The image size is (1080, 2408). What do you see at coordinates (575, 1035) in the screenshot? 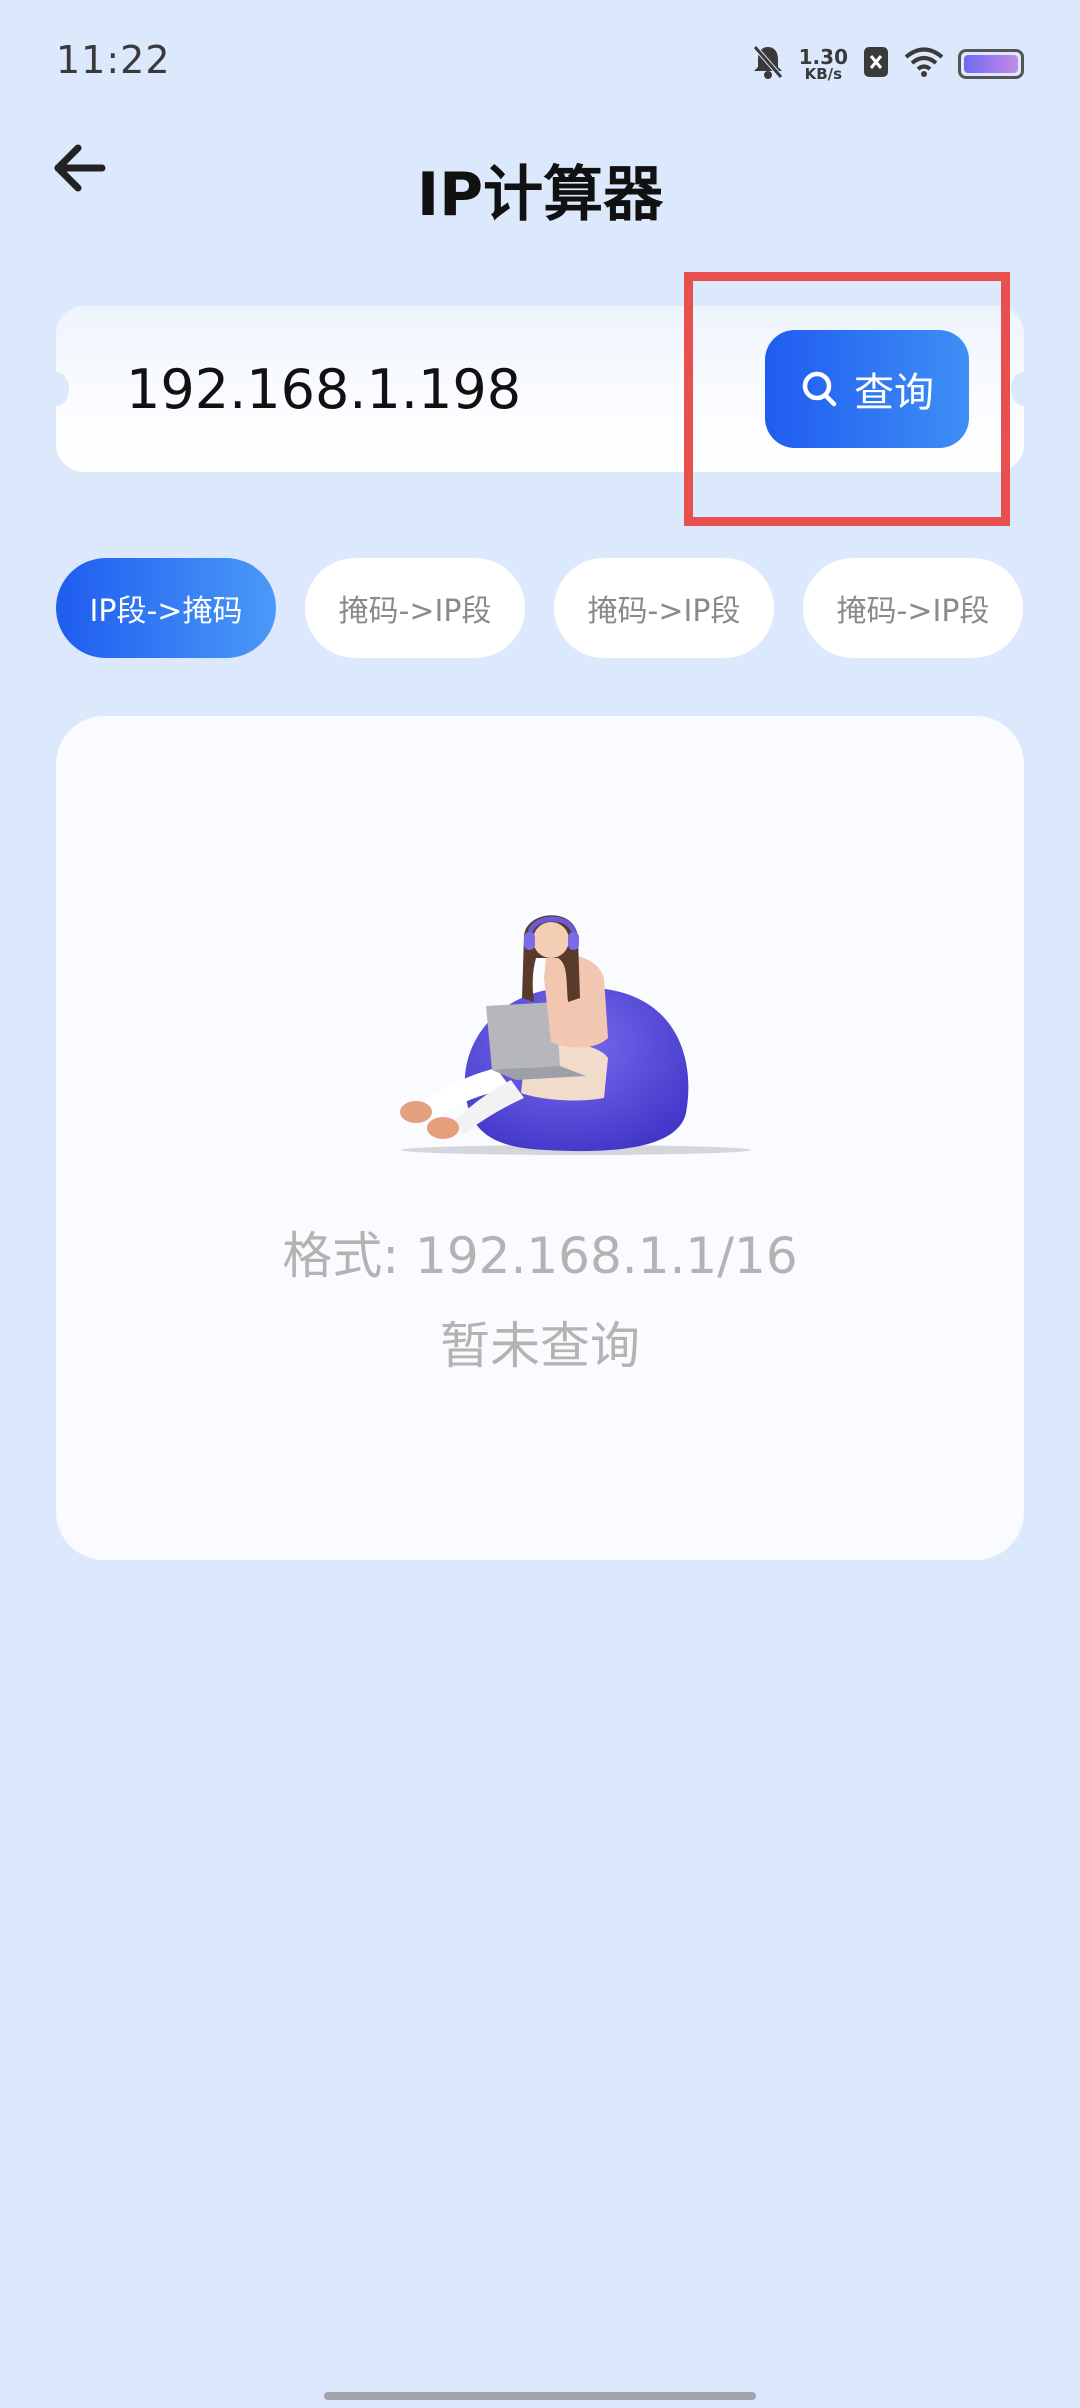
I see `girl-with-laptop-illustration` at bounding box center [575, 1035].